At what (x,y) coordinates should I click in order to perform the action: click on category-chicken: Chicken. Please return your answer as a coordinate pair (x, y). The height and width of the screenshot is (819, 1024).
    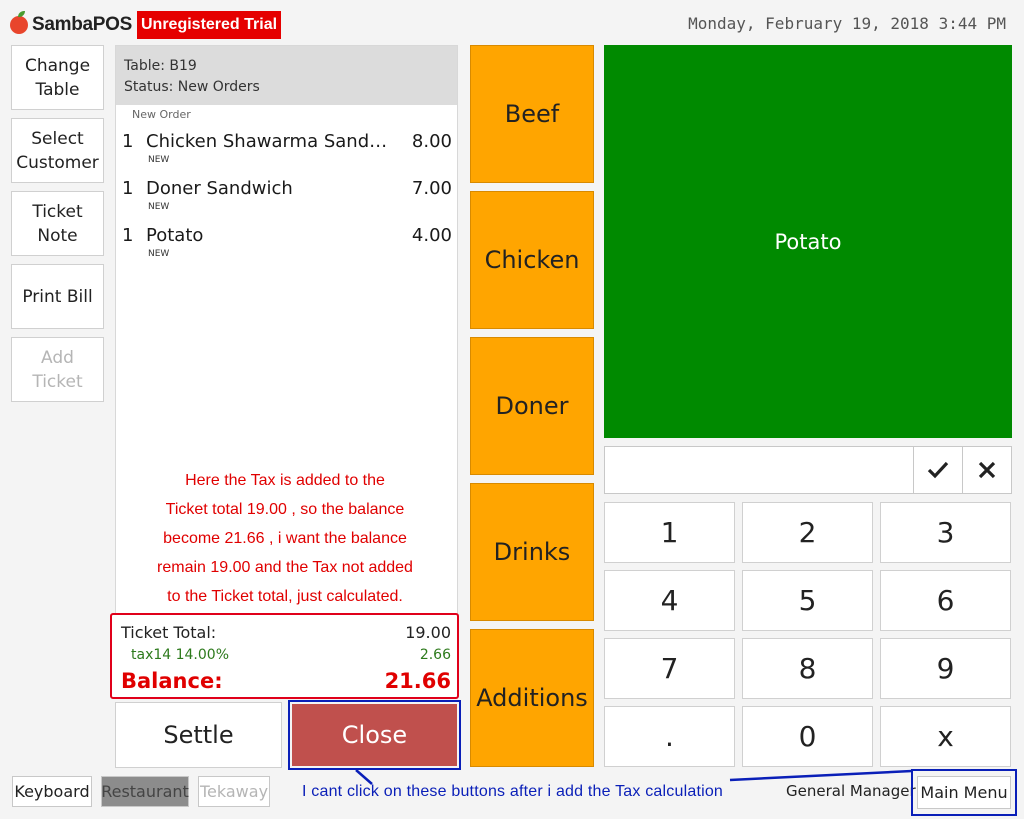
    Looking at the image, I should click on (532, 260).